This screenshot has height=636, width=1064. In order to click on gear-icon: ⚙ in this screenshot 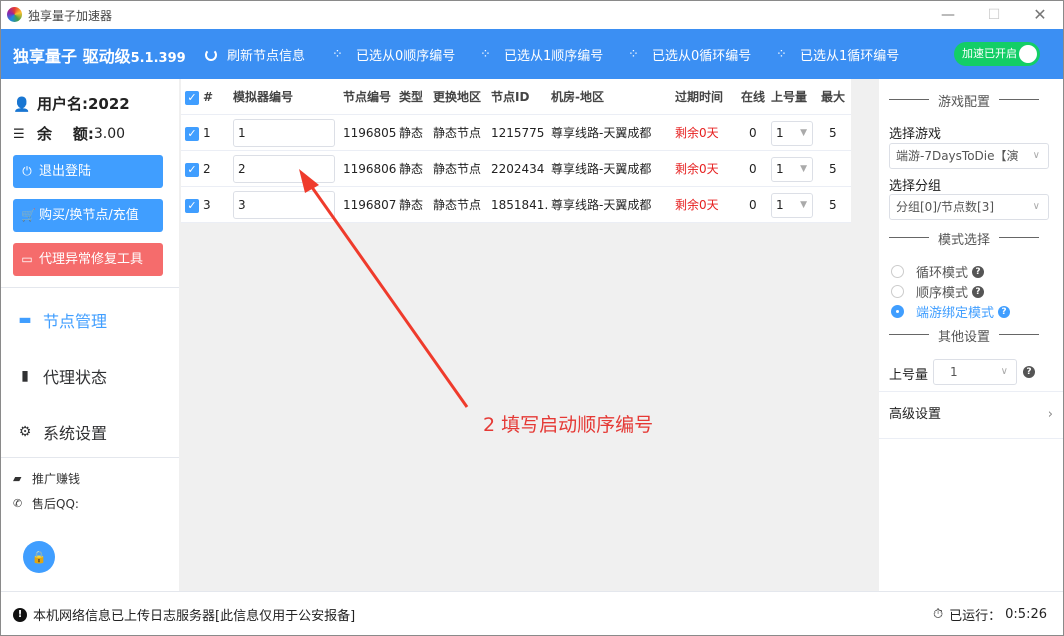, I will do `click(25, 432)`.